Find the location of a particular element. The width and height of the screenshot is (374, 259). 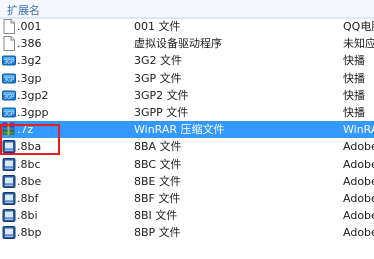

extension-cell: .3g2 is located at coordinates (29, 61).